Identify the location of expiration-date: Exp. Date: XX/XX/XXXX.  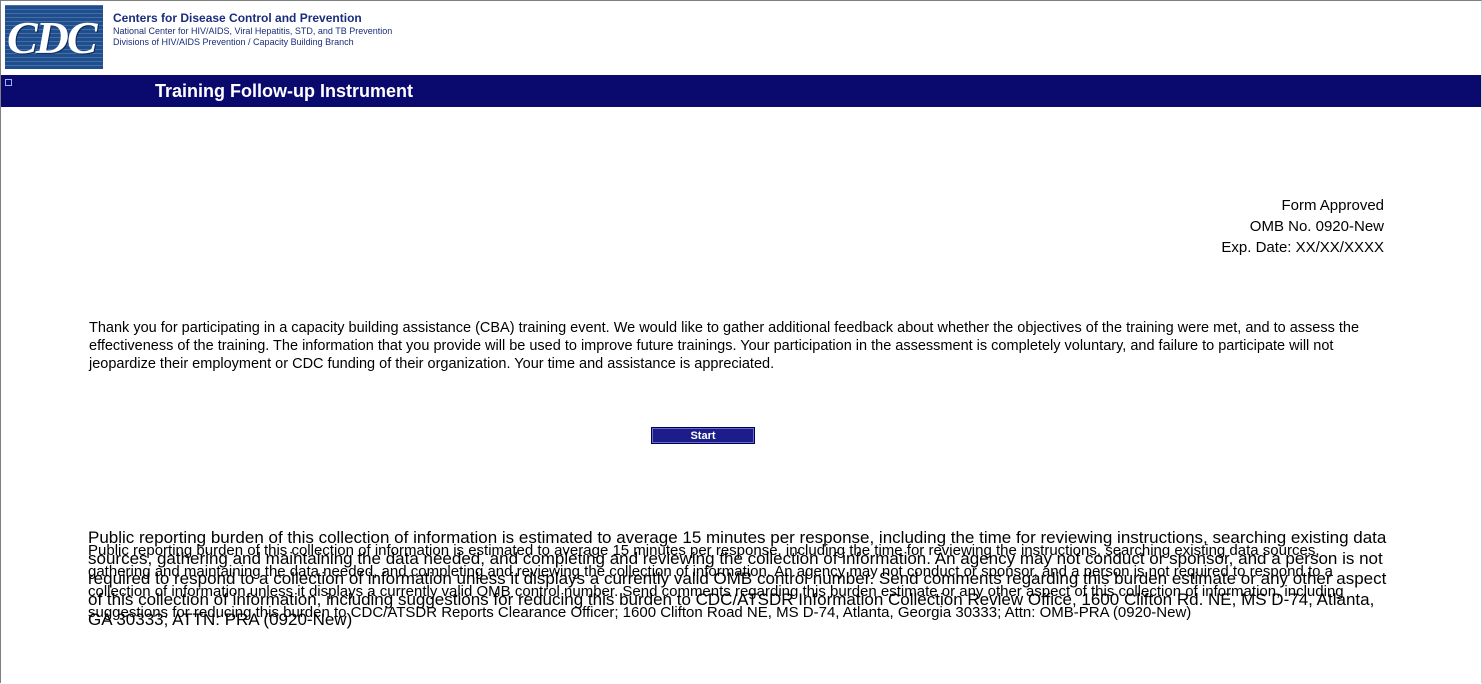
(1302, 247).